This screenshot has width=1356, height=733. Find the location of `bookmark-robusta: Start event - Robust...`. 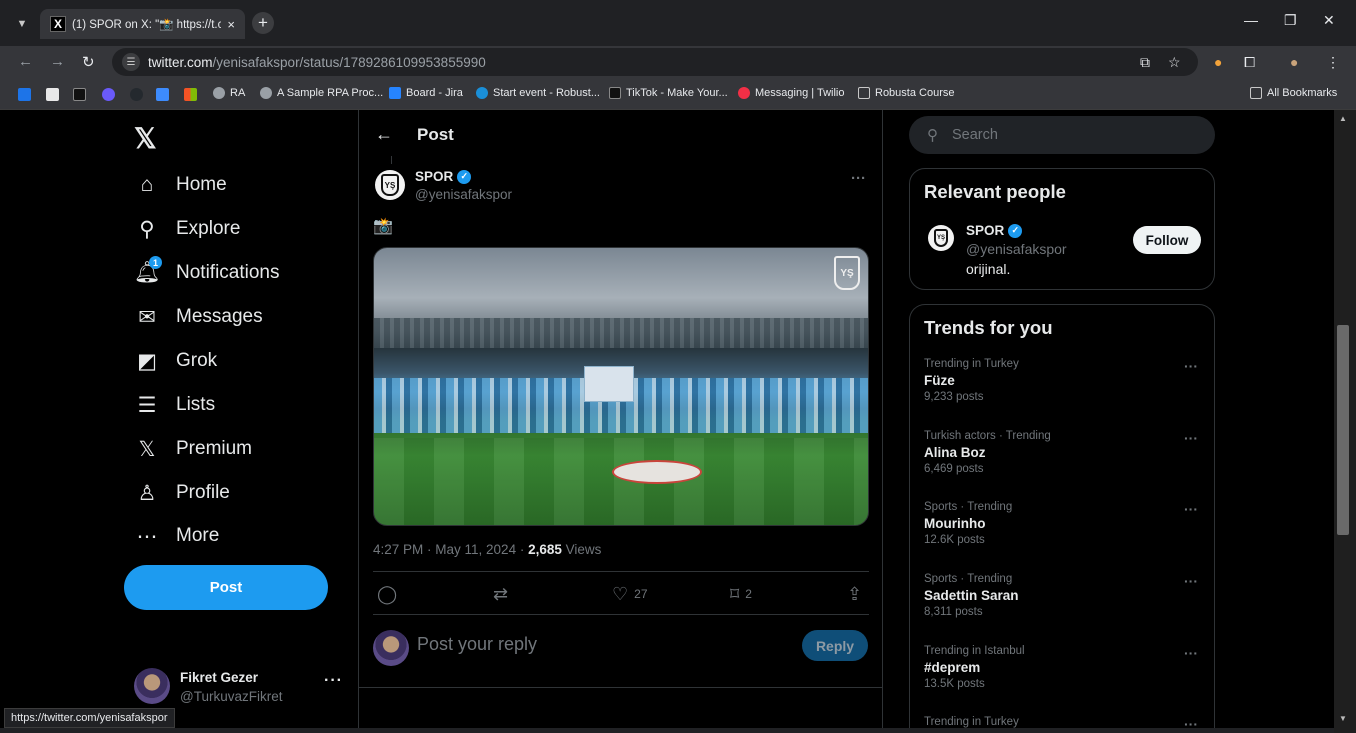

bookmark-robusta: Start event - Robust... is located at coordinates (538, 93).